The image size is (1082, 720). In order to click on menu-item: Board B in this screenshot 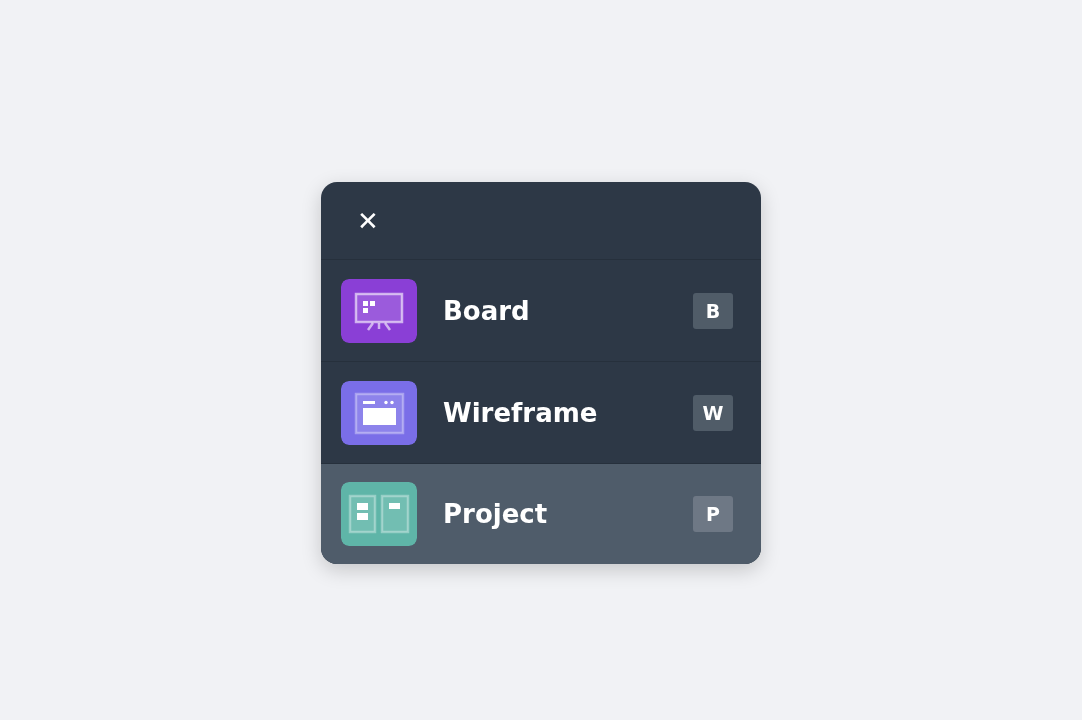, I will do `click(541, 311)`.